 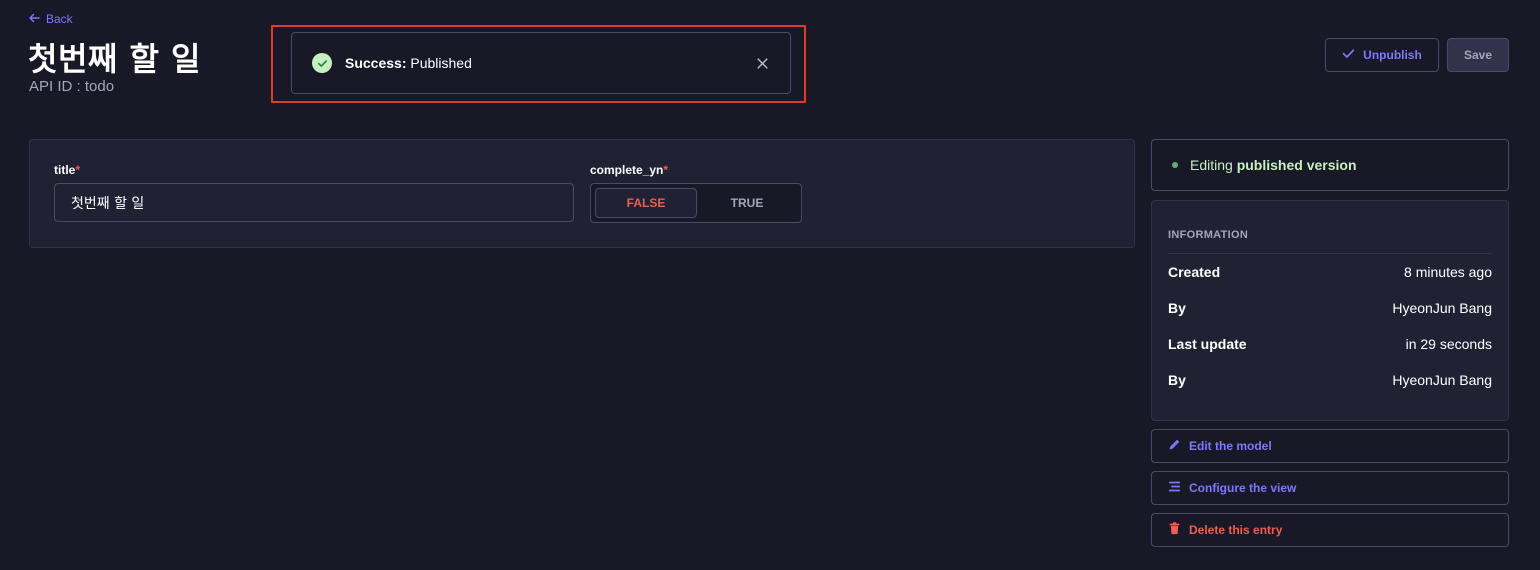 I want to click on editing-status-card: Editing published version, so click(x=1330, y=165).